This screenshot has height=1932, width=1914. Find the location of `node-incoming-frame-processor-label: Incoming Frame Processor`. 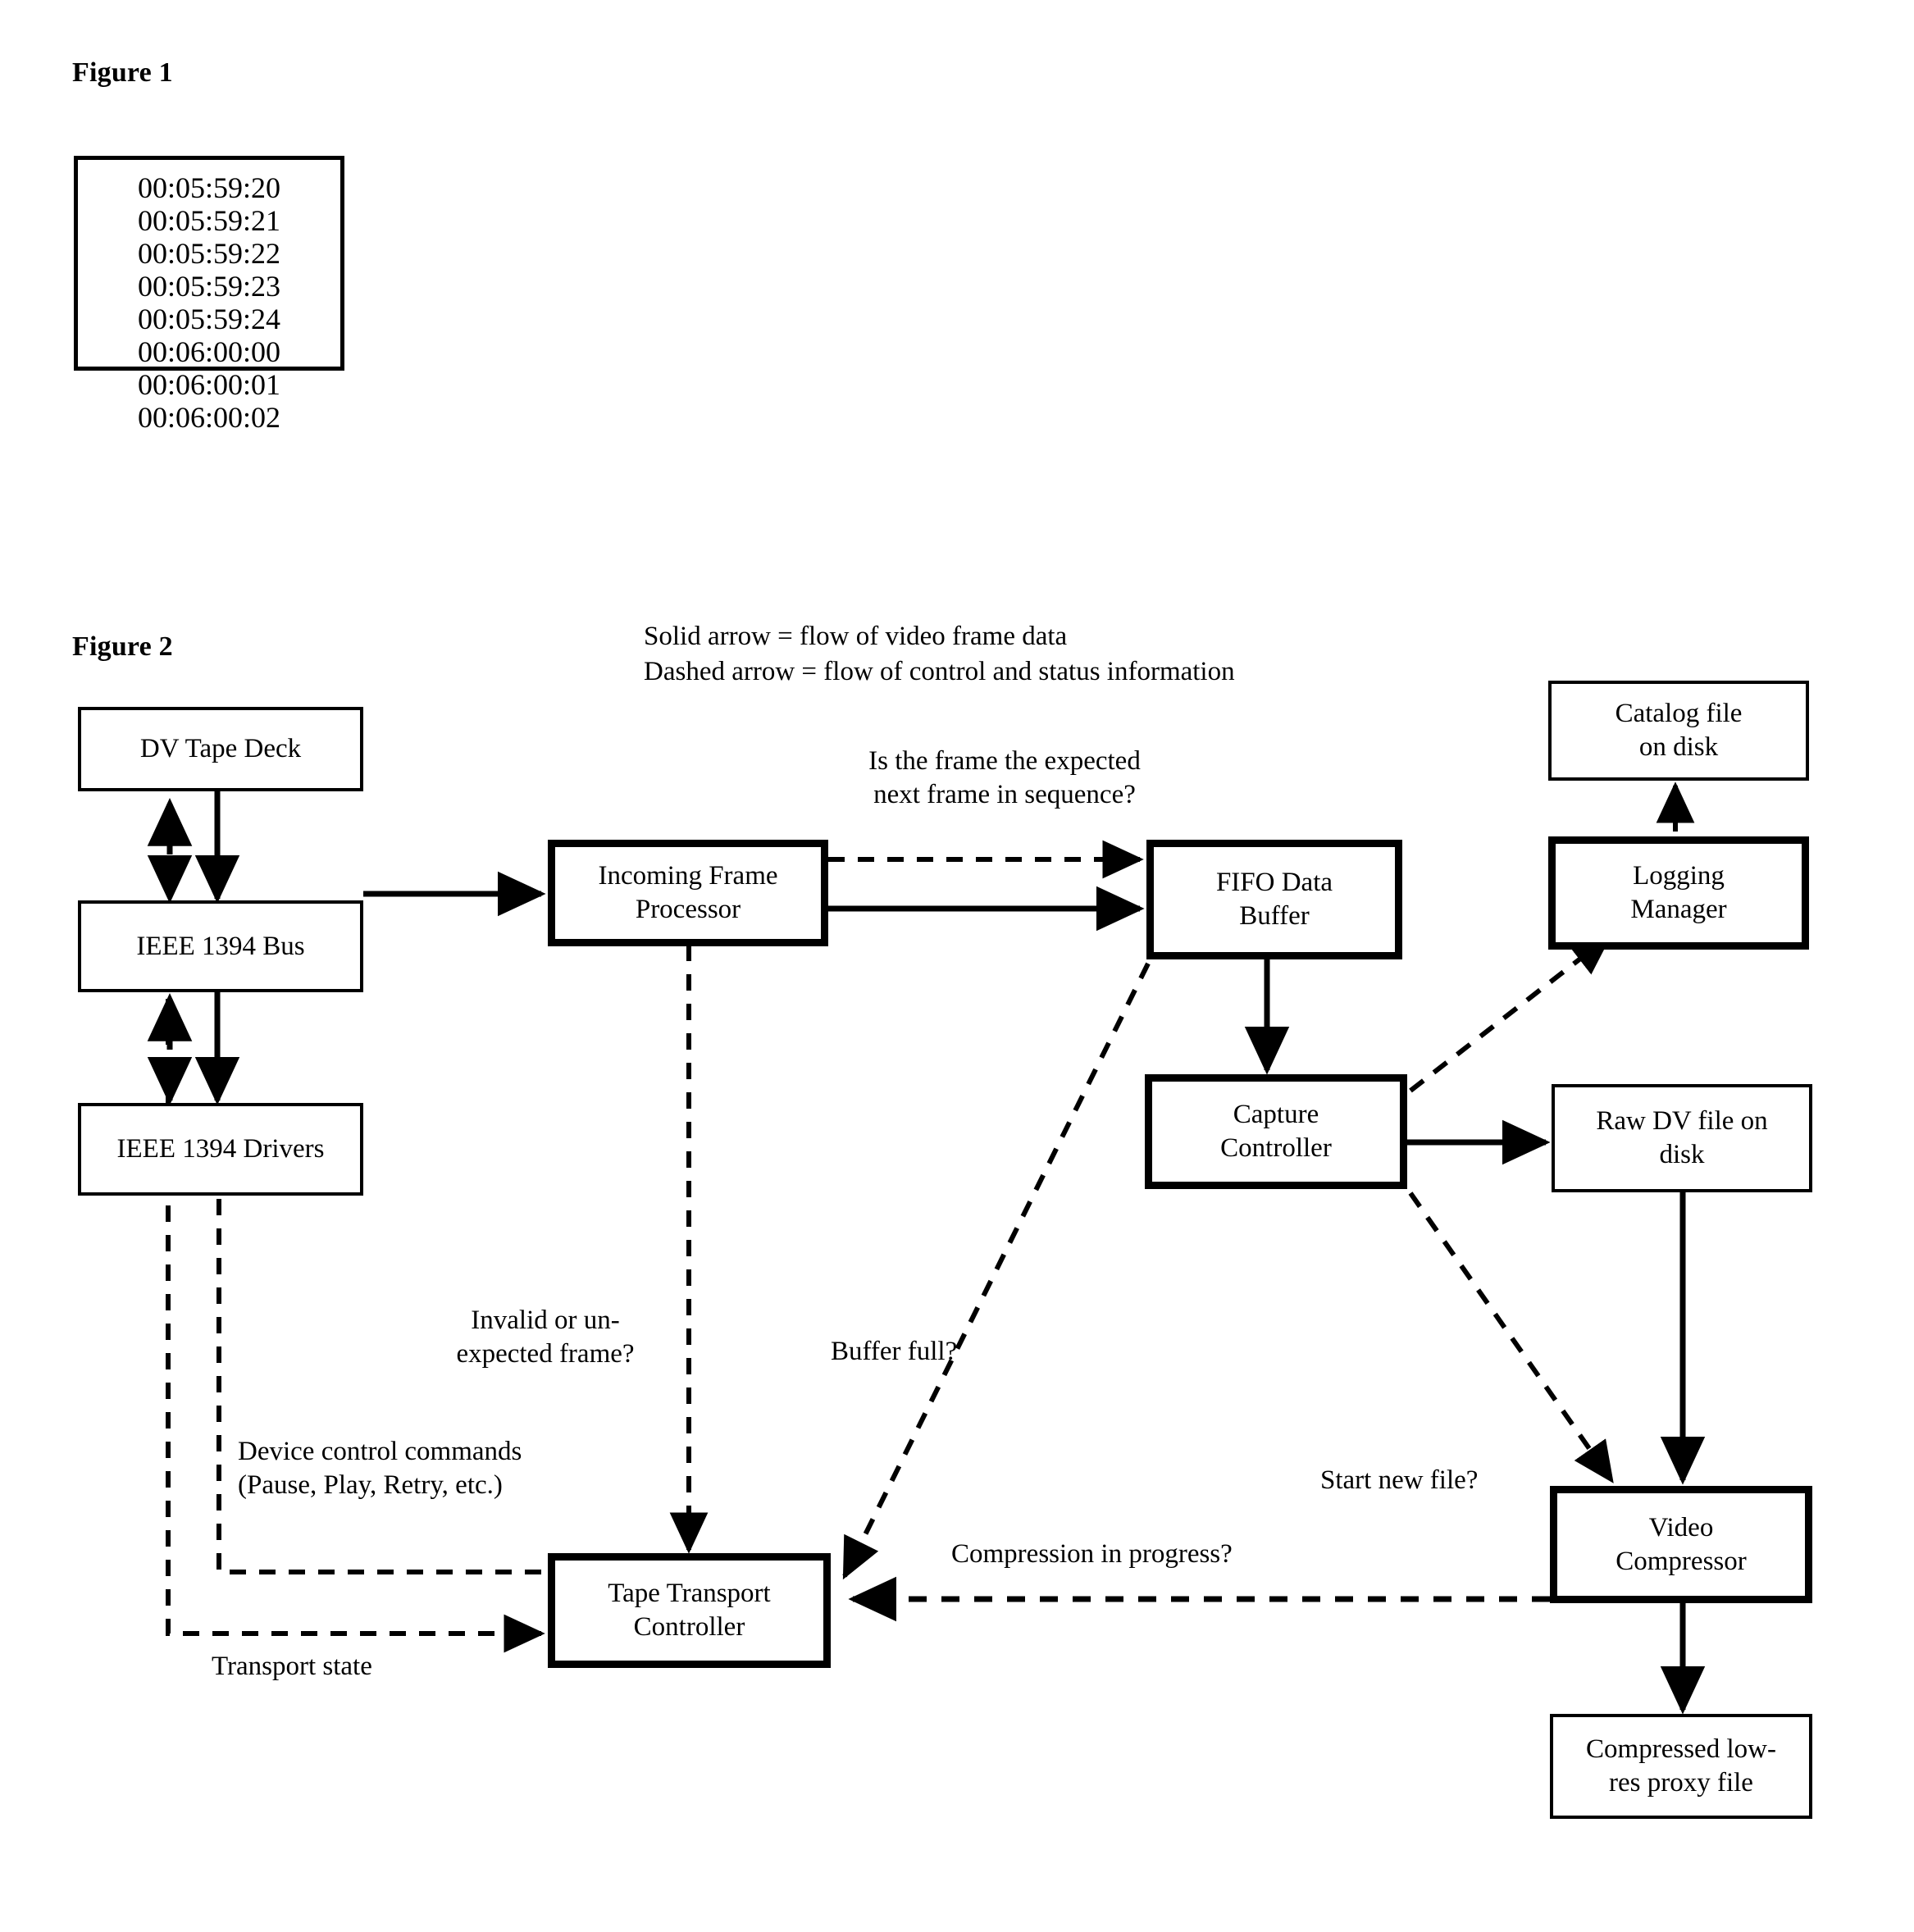

node-incoming-frame-processor-label: Incoming Frame Processor is located at coordinates (688, 892).